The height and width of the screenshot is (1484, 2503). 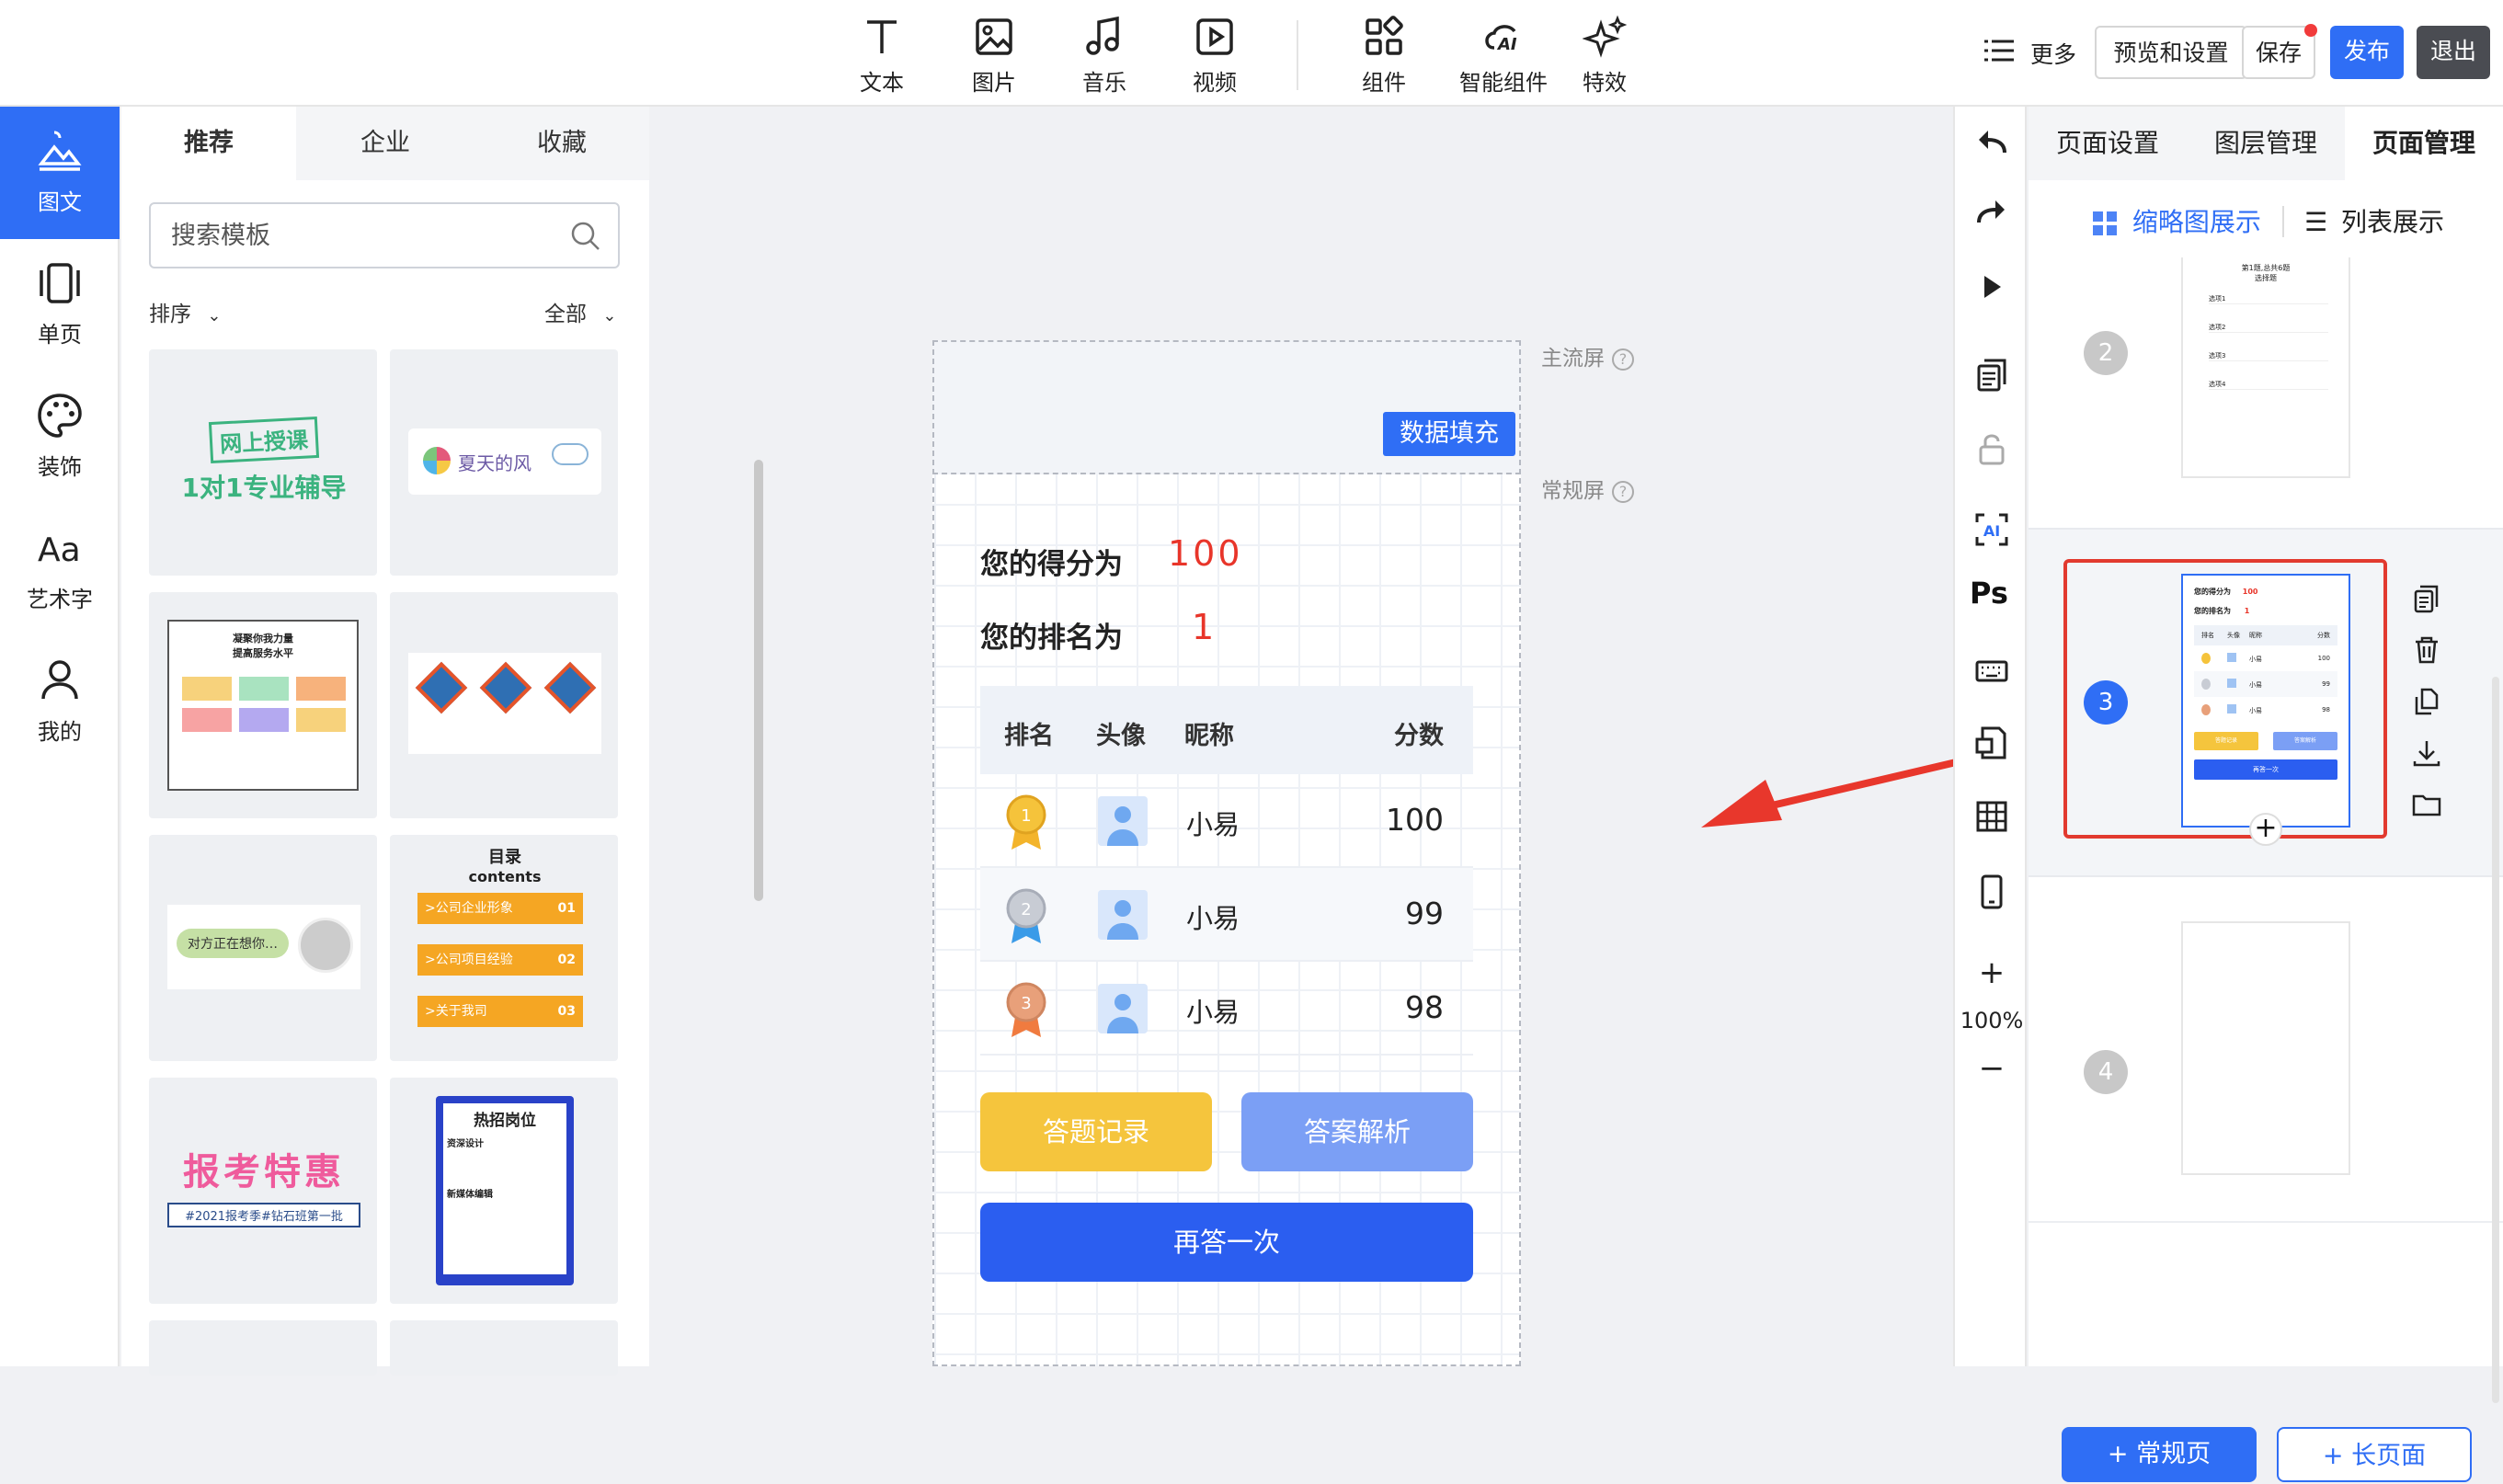 I want to click on toolbar-components: 组件, so click(x=1383, y=56).